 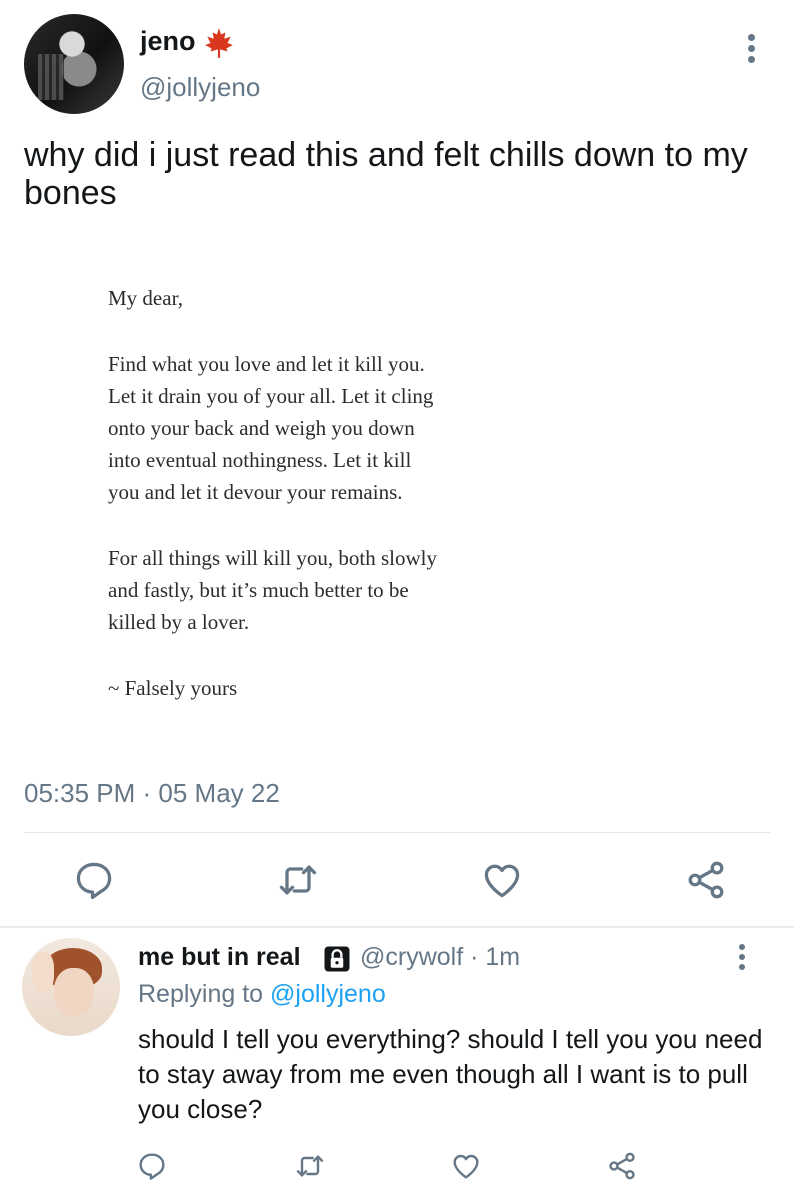 I want to click on lock-icon, so click(x=337, y=959).